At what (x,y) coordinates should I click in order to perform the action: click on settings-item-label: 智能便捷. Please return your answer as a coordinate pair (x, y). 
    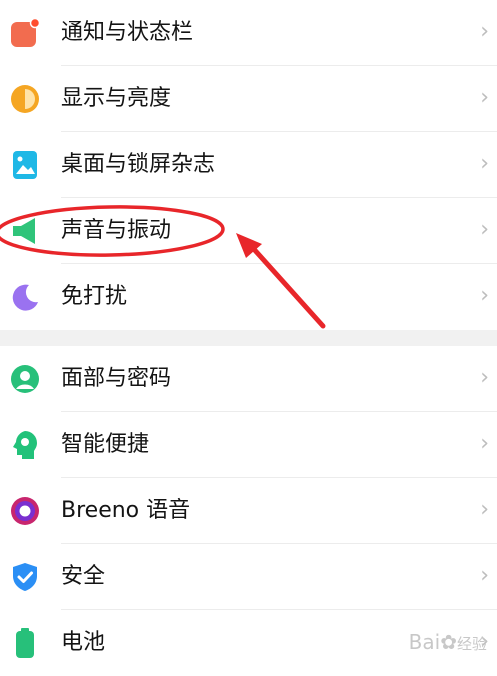
    Looking at the image, I should click on (105, 444).